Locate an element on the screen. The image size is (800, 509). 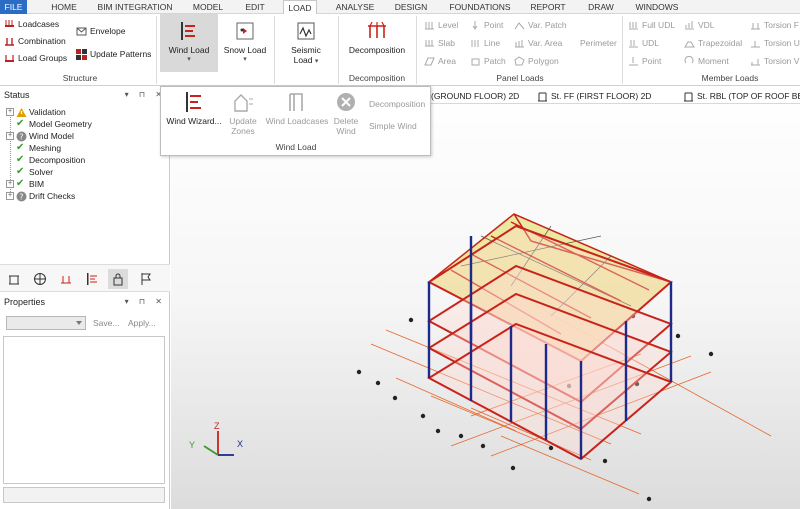
load-groups-label: Load Groups is located at coordinates (43, 58).